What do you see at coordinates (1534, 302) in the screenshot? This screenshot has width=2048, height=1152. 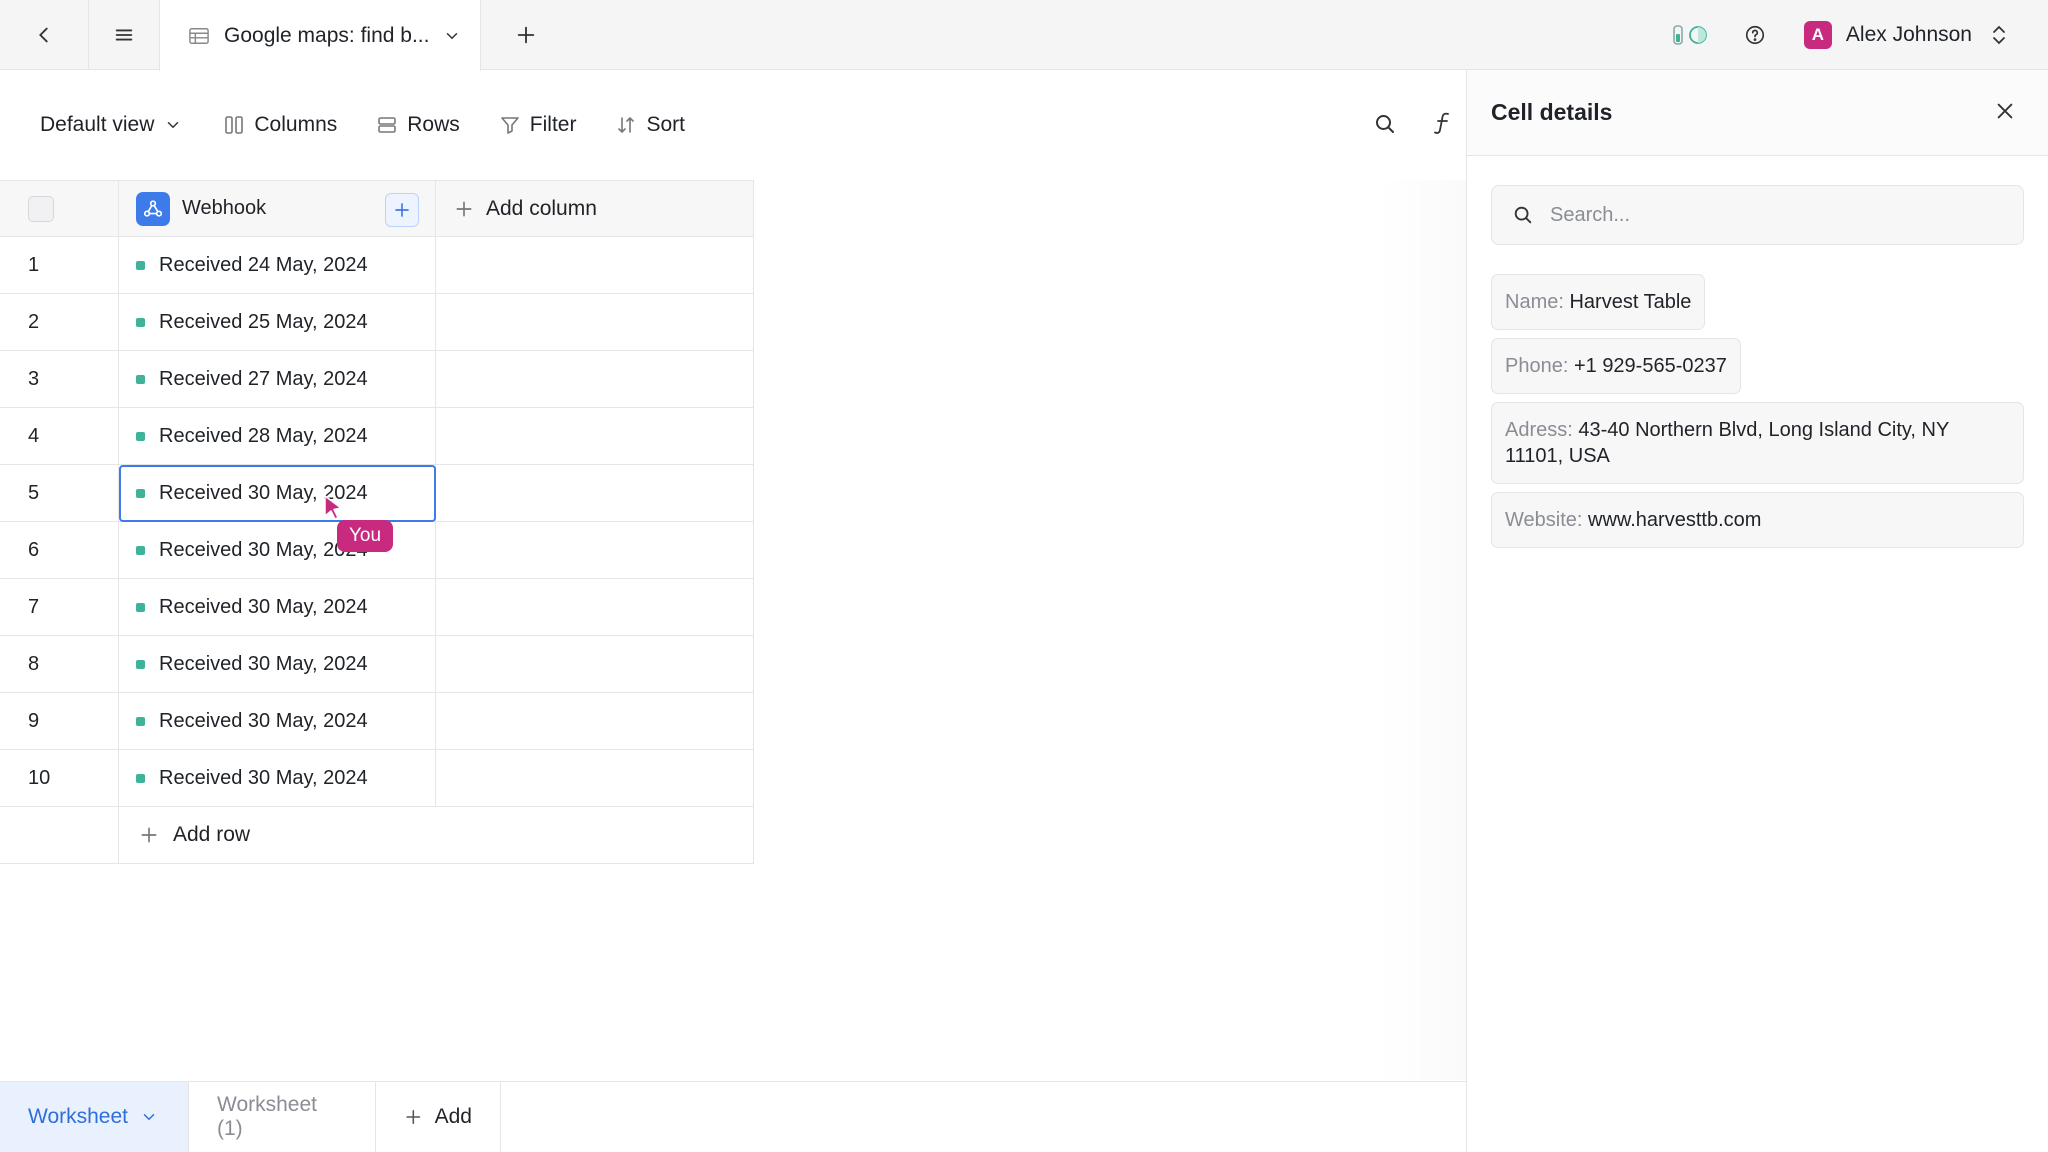 I see `field-name-key: Name:` at bounding box center [1534, 302].